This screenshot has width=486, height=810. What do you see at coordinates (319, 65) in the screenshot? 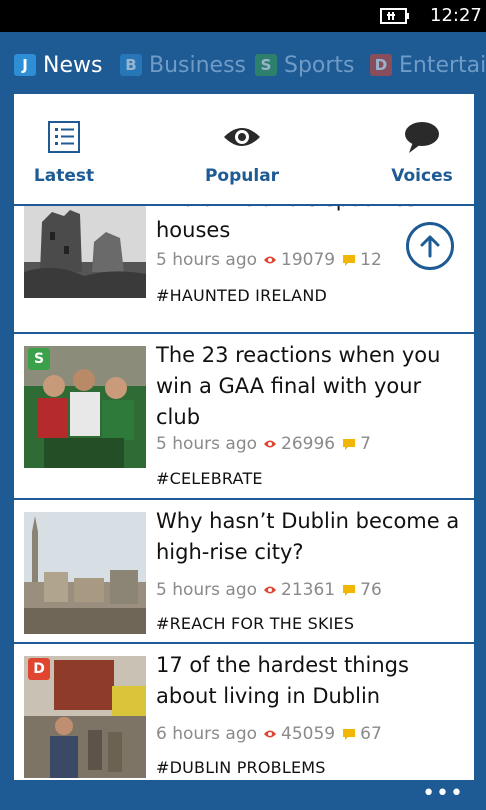
I see `pivot-label-sports: Sports` at bounding box center [319, 65].